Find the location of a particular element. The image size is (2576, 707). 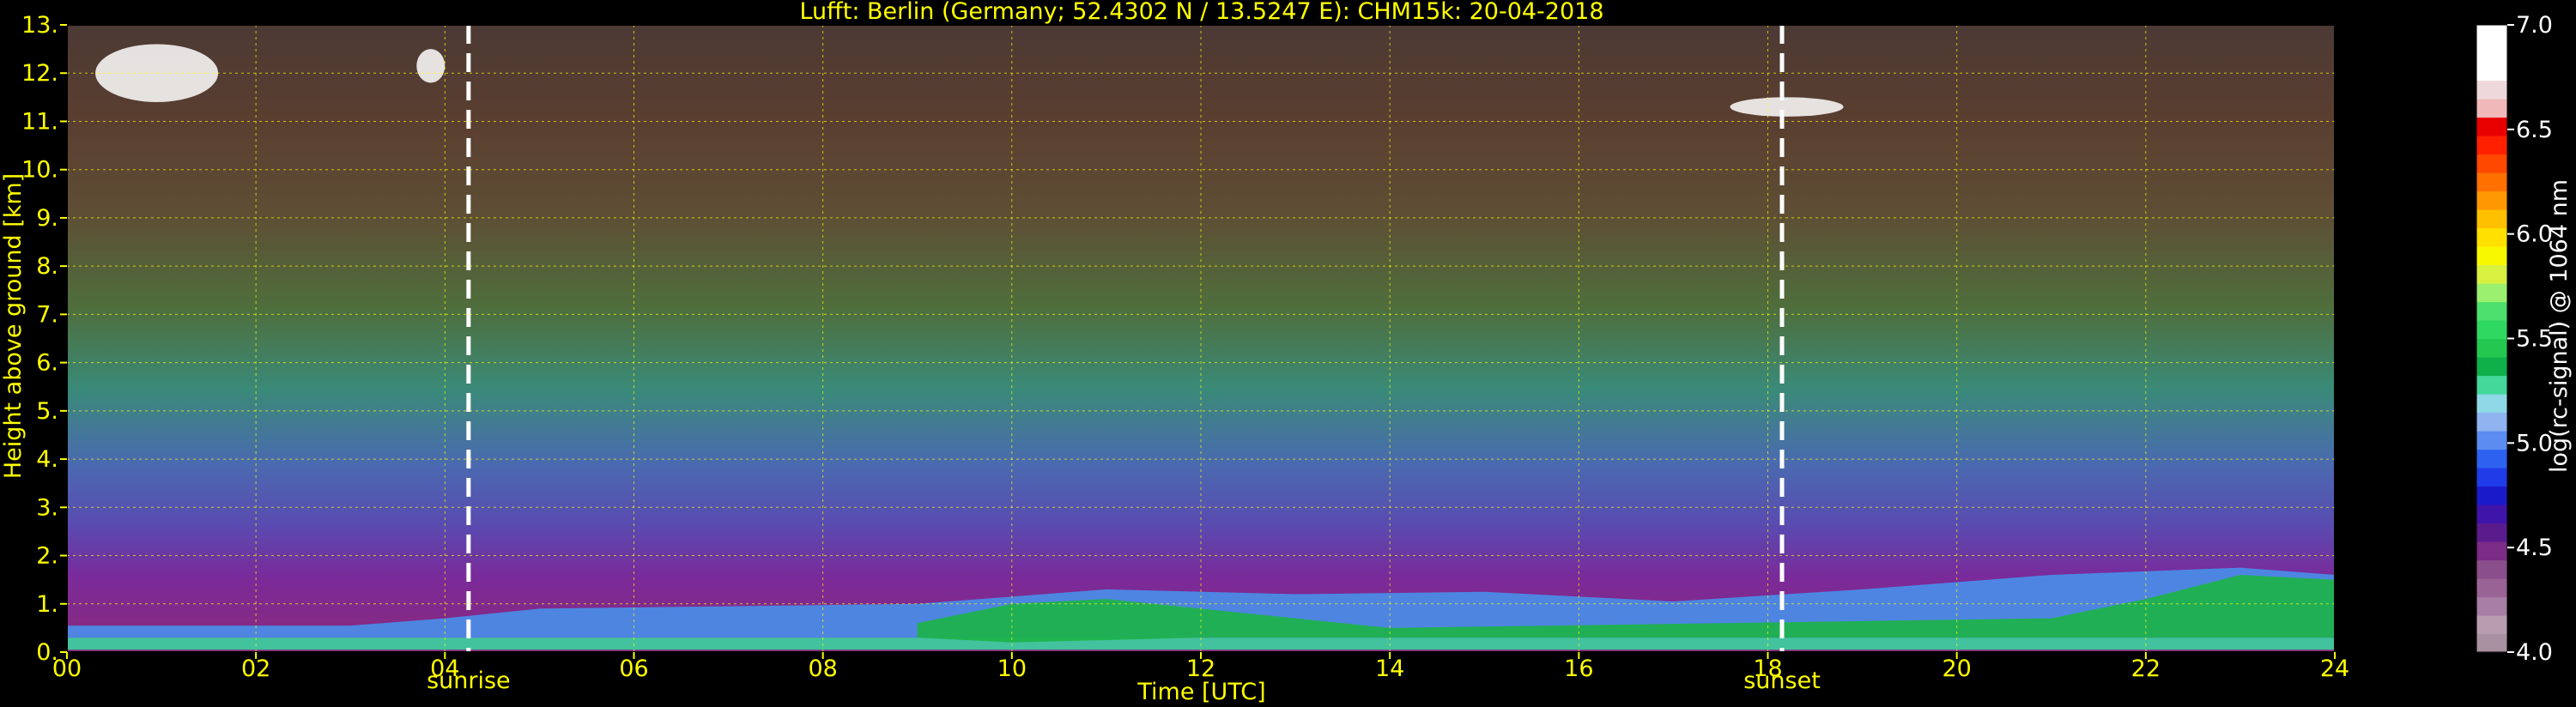

x-axis-label: Time [UTC] is located at coordinates (1200, 692).